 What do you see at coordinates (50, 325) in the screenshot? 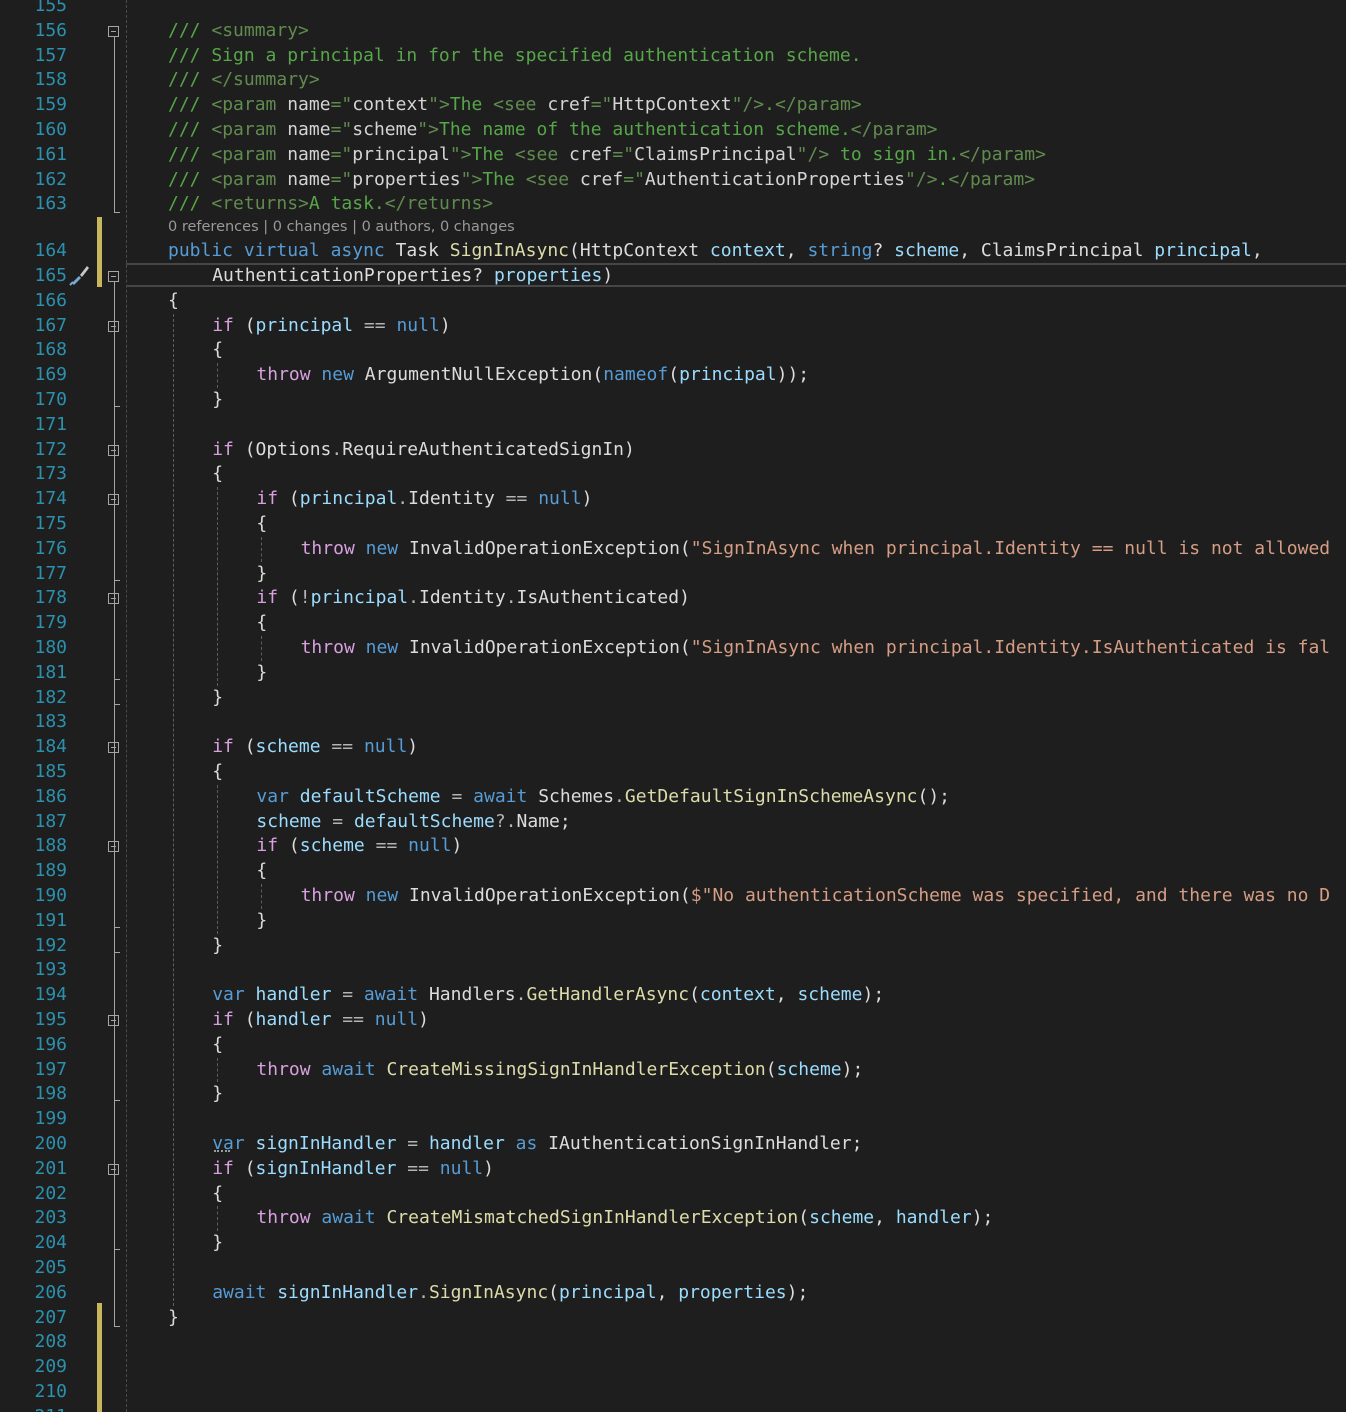
I see `line-number: 167` at bounding box center [50, 325].